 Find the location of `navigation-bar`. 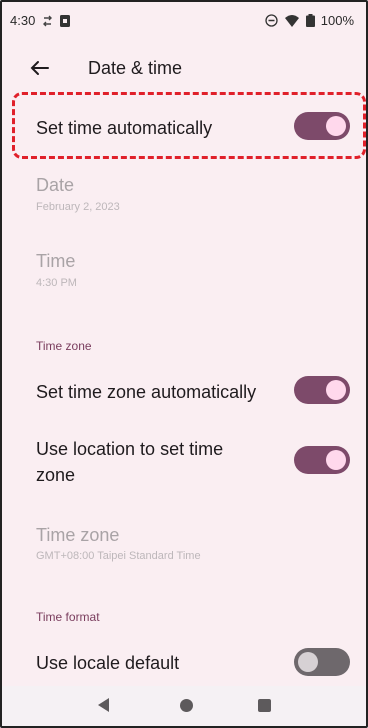

navigation-bar is located at coordinates (184, 706).